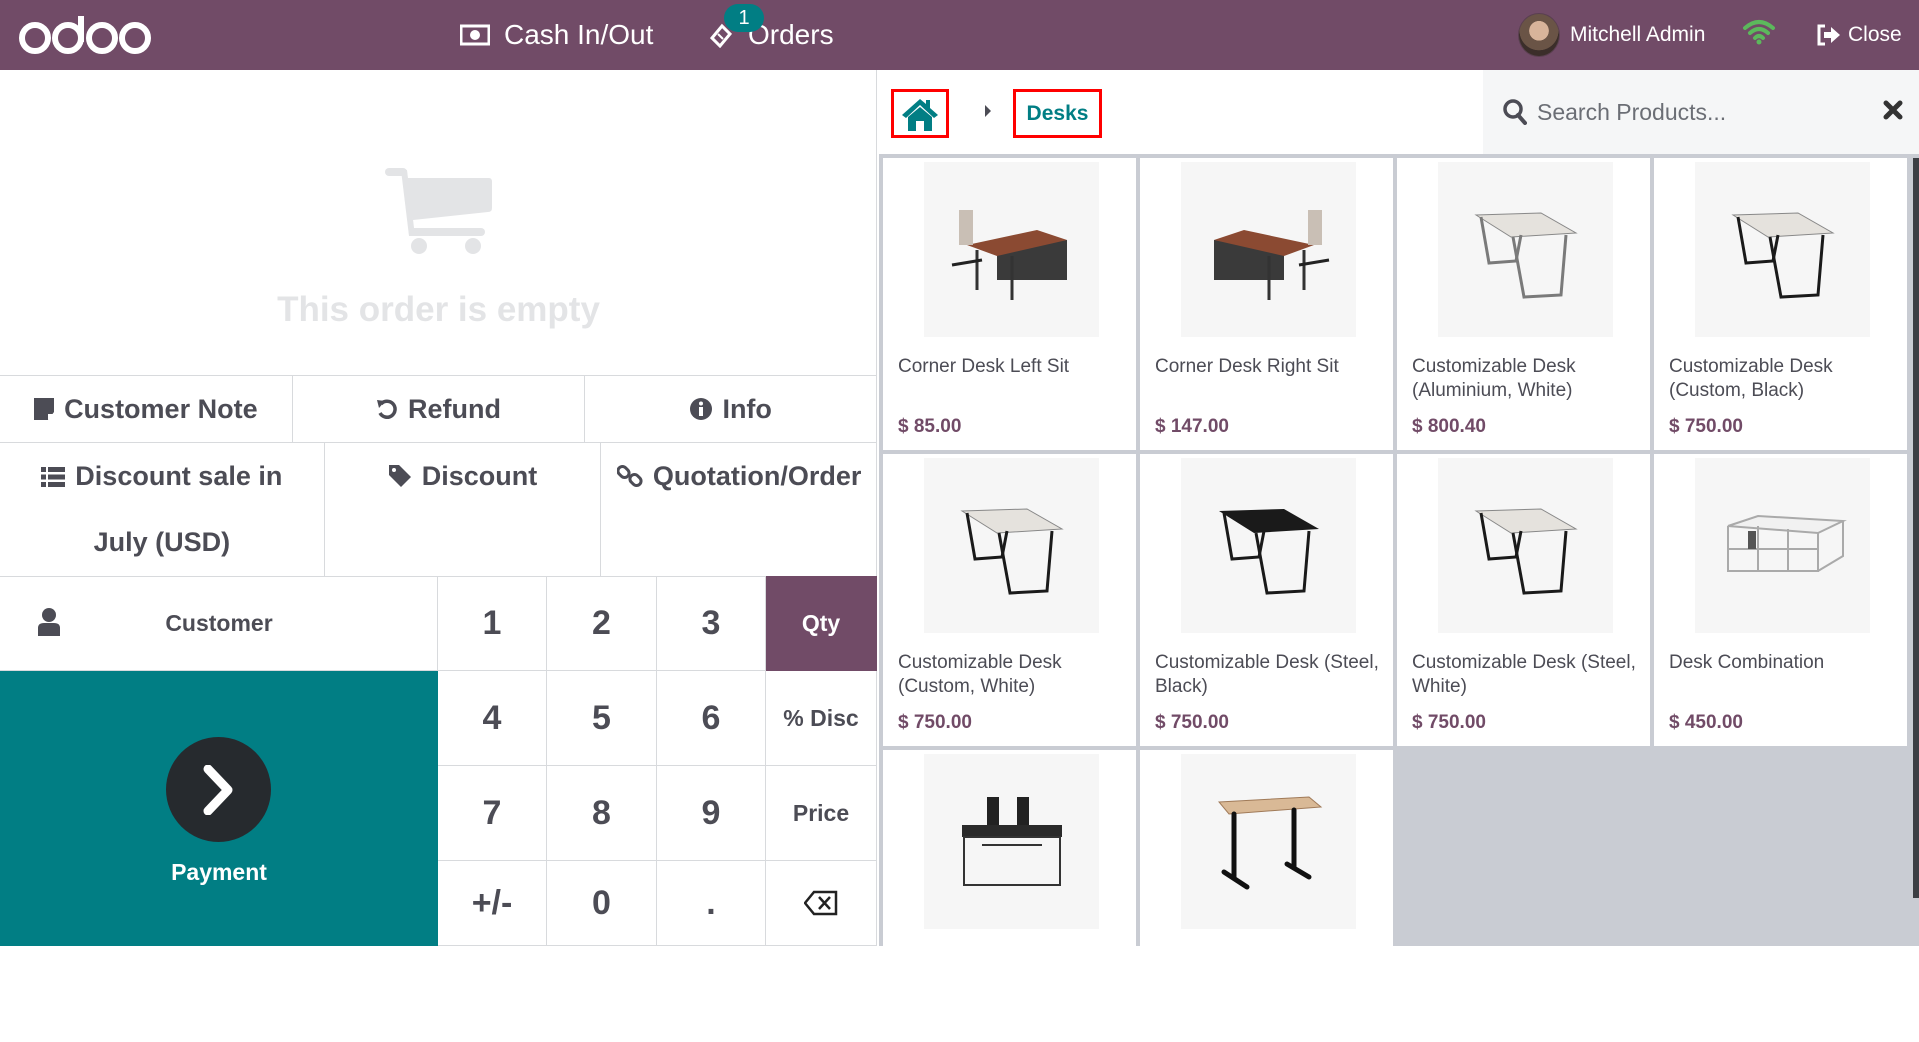 Image resolution: width=1919 pixels, height=1042 pixels. I want to click on product-name: Customizable Desk (Steel, Black), so click(1267, 674).